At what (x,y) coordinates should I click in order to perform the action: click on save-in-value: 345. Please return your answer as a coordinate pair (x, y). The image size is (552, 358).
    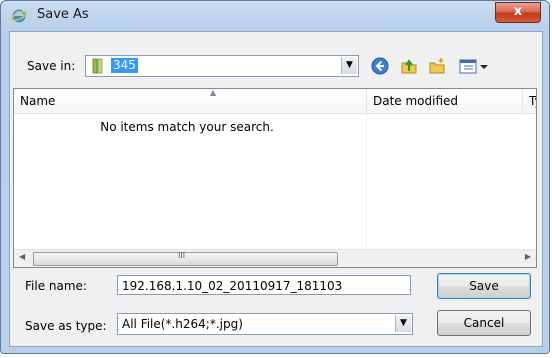
    Looking at the image, I should click on (124, 65).